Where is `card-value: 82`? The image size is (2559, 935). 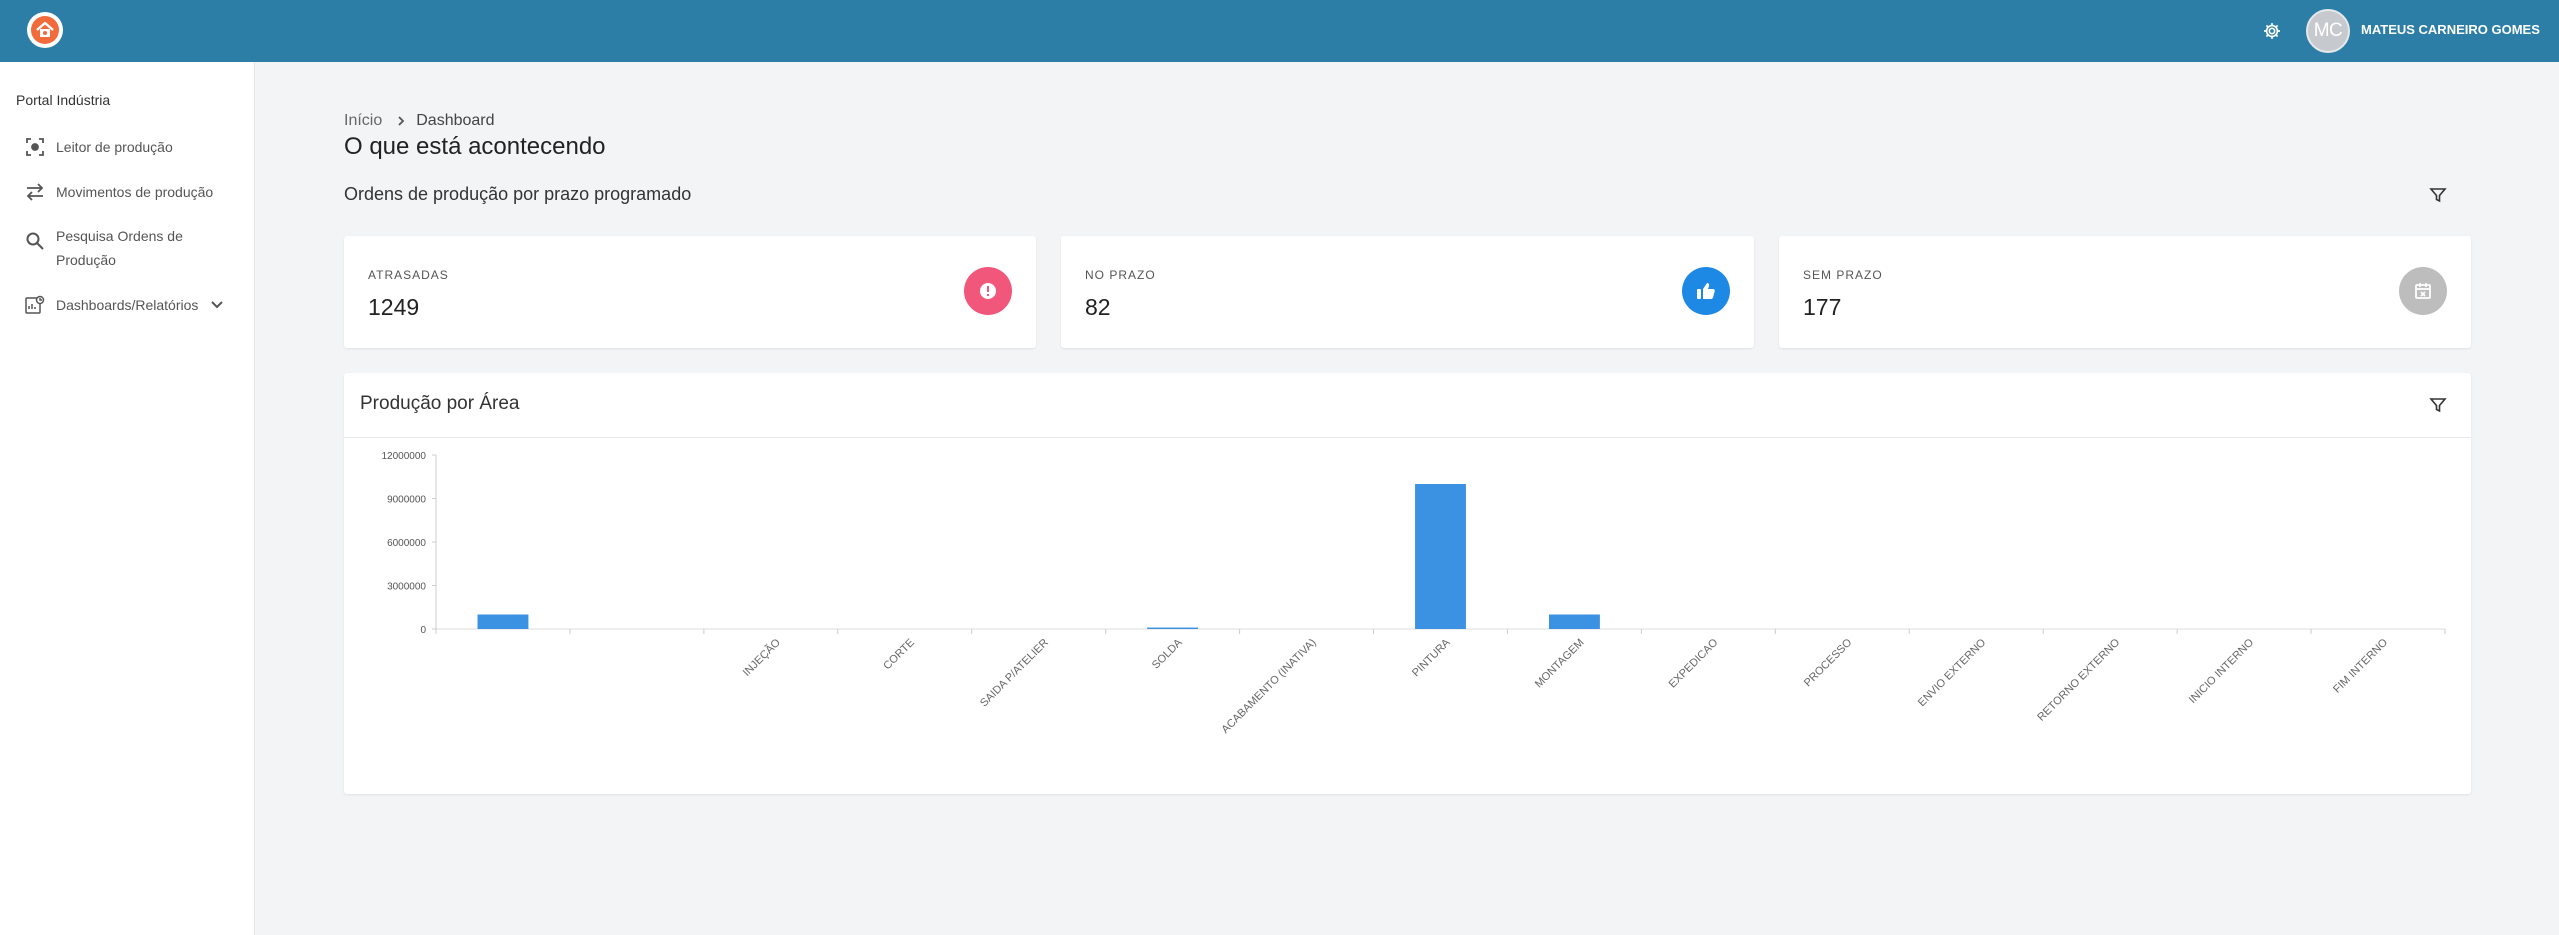 card-value: 82 is located at coordinates (1098, 307).